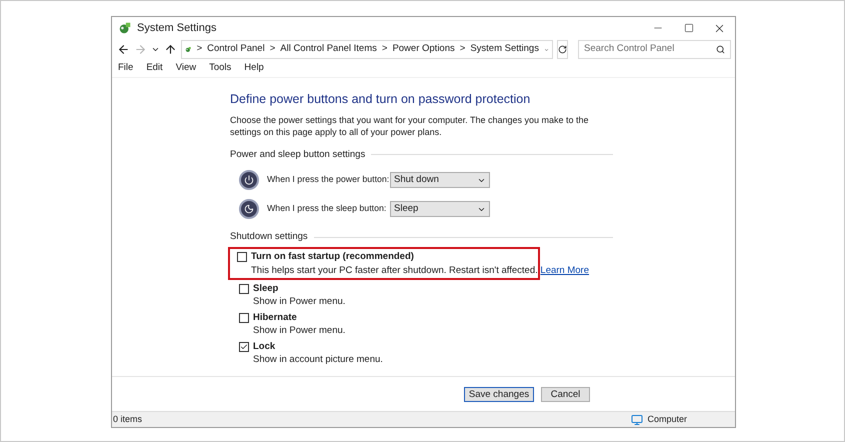  Describe the element at coordinates (264, 347) in the screenshot. I see `option-label: Lock` at that location.